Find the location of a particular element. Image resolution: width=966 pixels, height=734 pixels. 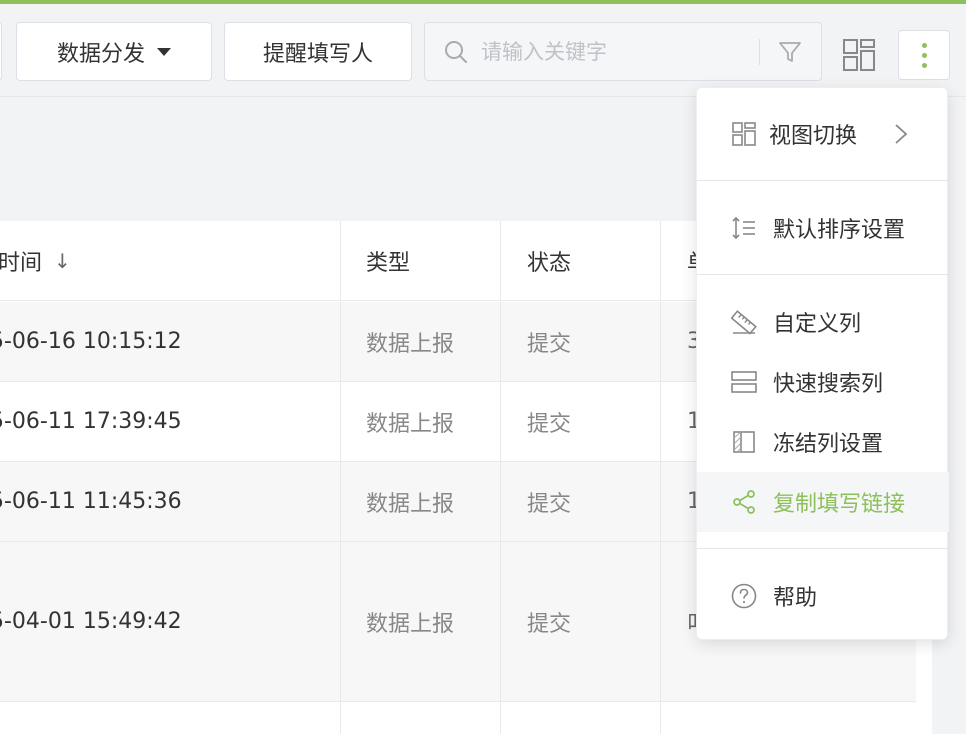

cell-status is located at coordinates (581, 718).